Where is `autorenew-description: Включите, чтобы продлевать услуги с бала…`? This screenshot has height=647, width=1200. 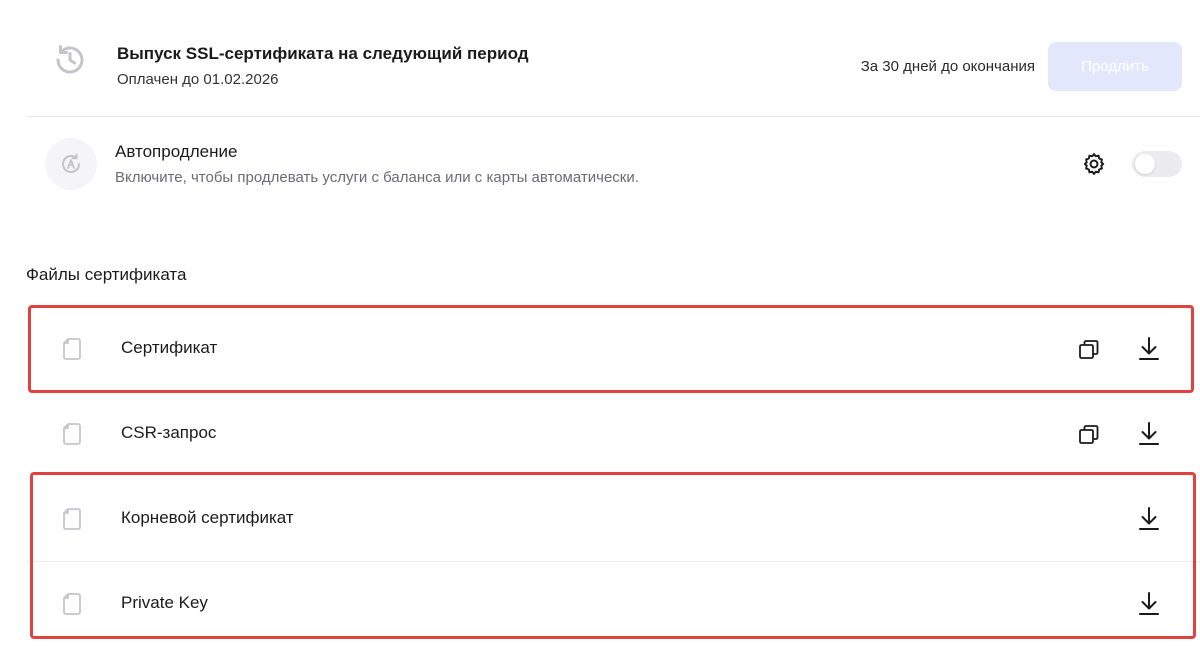
autorenew-description: Включите, чтобы продлевать услуги с бала… is located at coordinates (377, 177).